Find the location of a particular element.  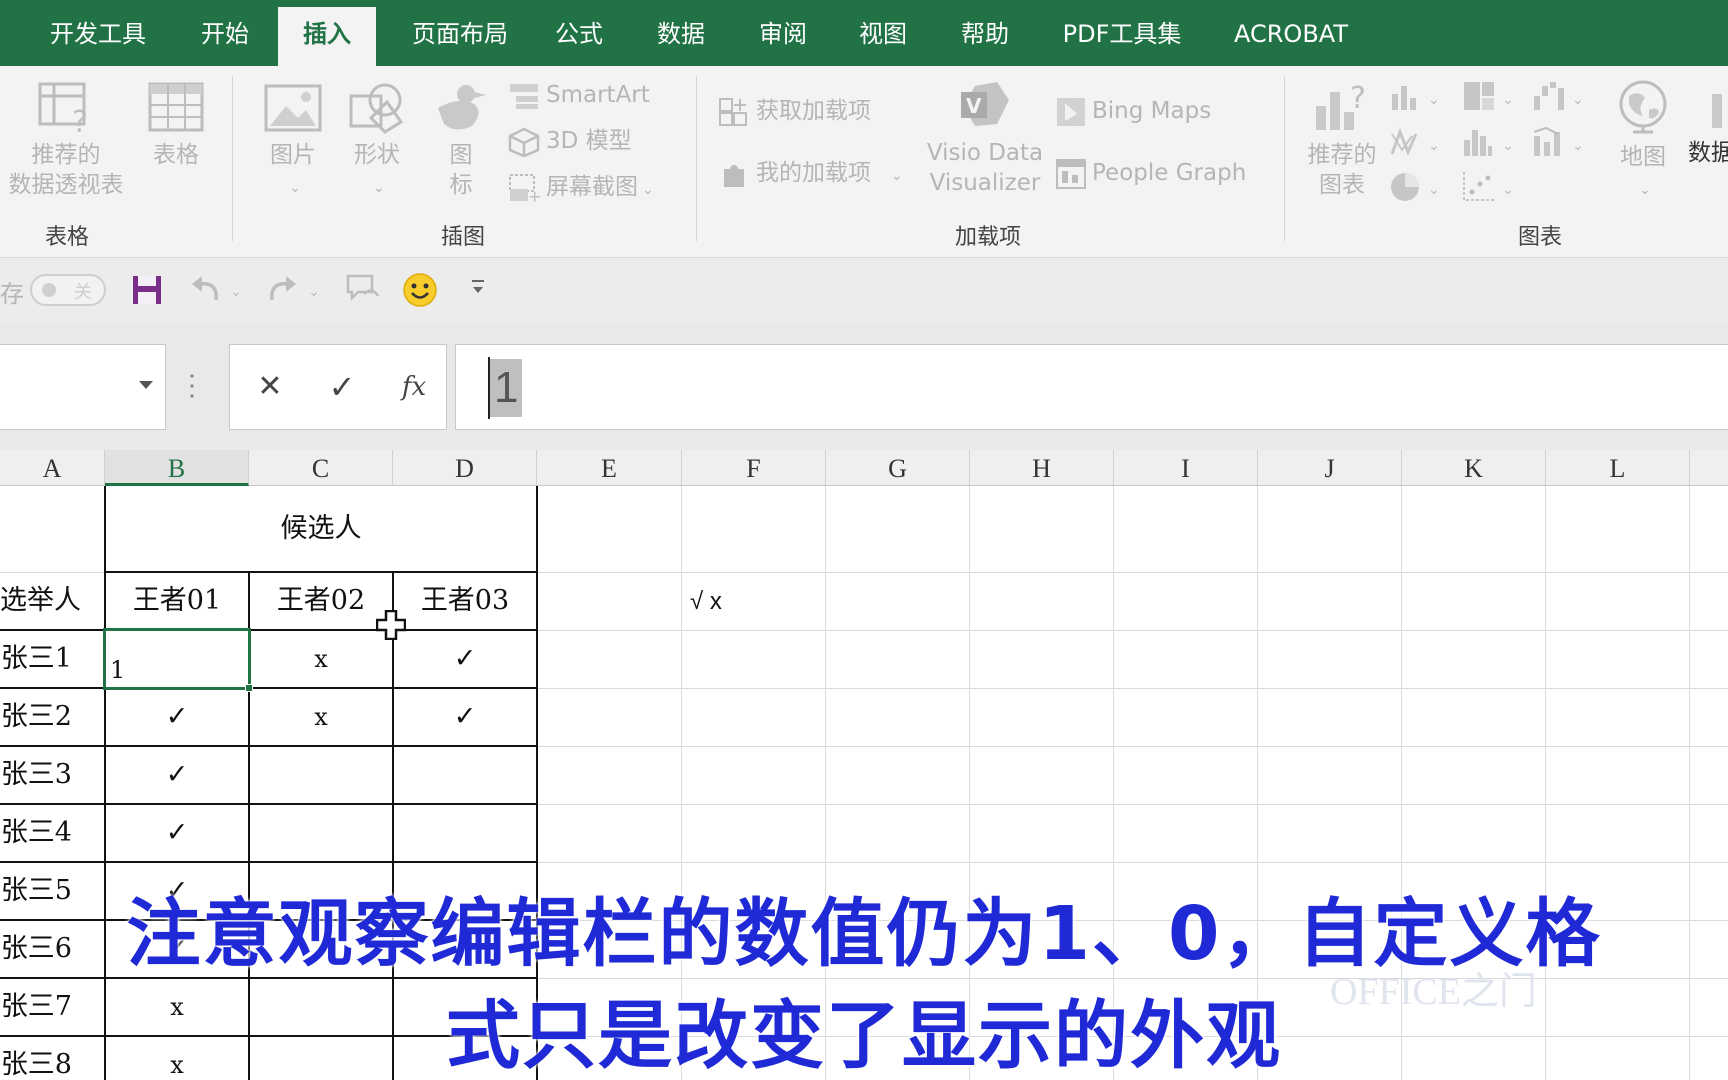

column-header-l: L is located at coordinates (1618, 468).